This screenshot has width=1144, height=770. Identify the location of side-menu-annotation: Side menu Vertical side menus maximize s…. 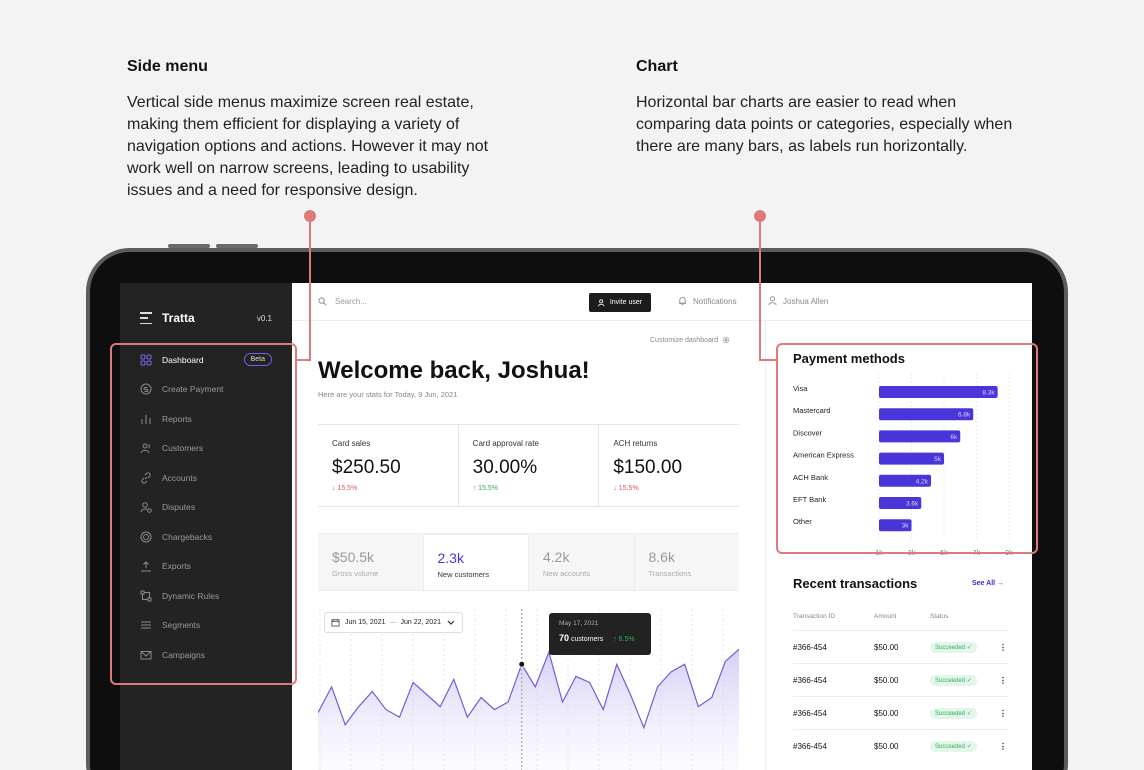
(317, 130).